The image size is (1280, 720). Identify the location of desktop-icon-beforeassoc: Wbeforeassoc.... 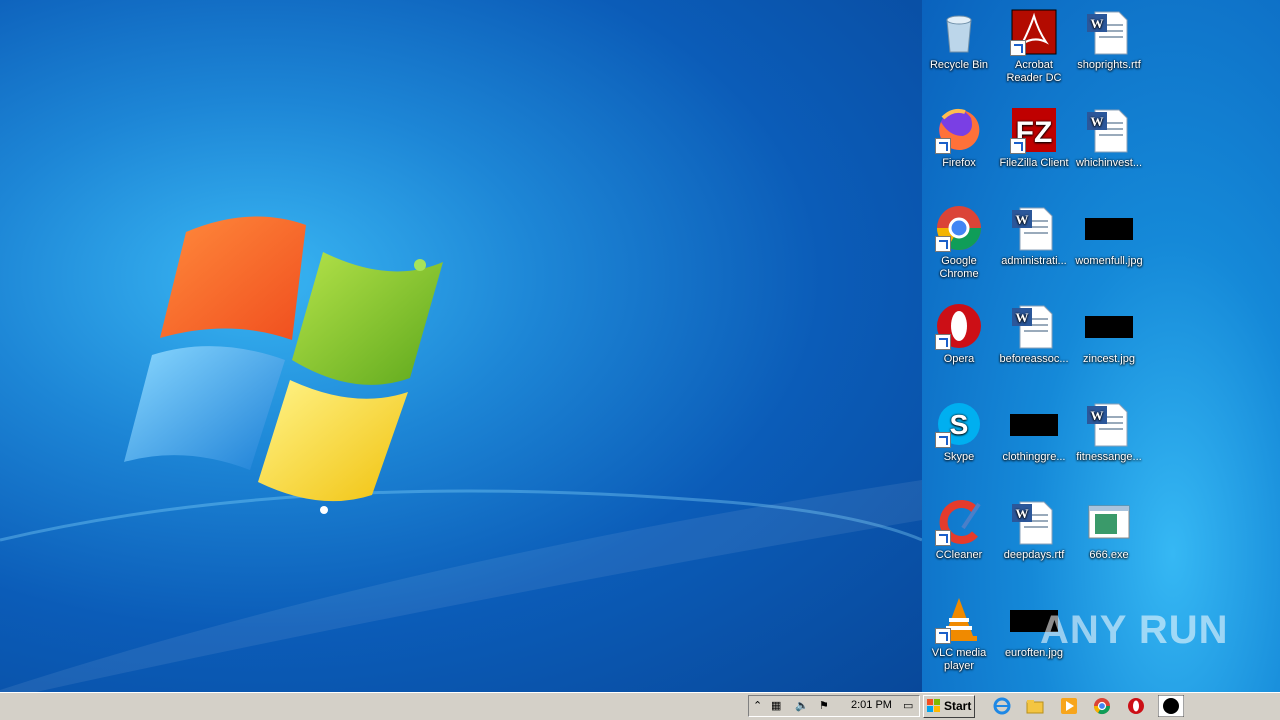
(1034, 334).